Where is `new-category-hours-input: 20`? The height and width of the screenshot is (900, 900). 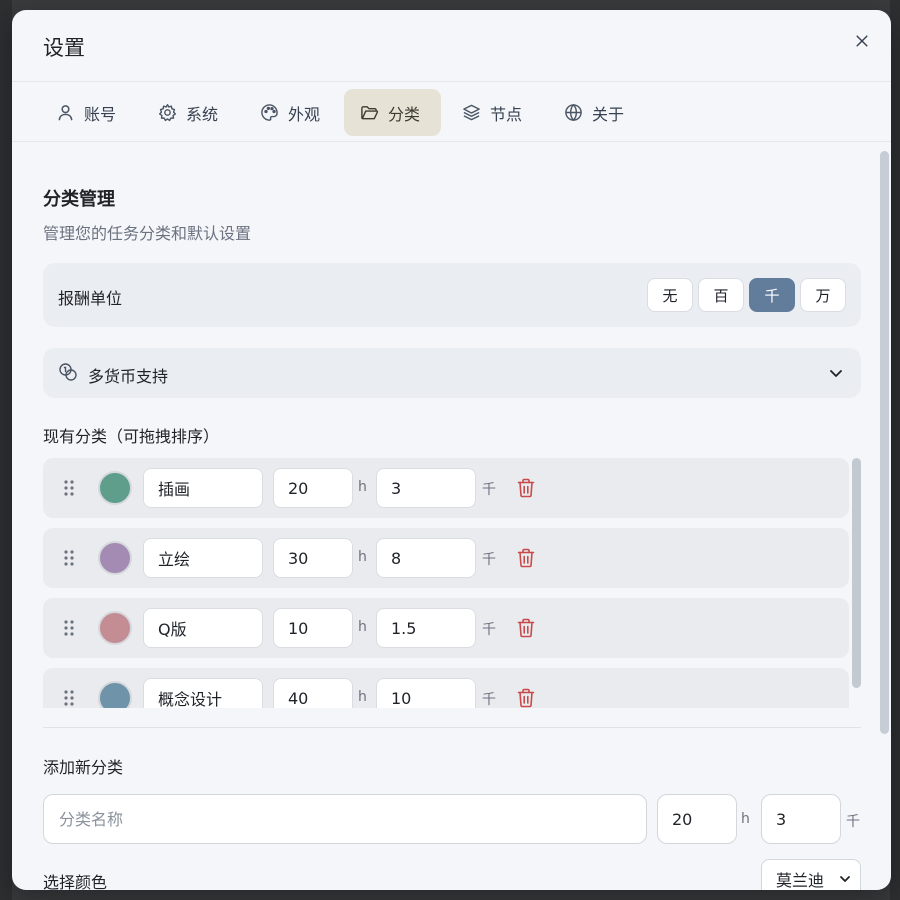
new-category-hours-input: 20 is located at coordinates (697, 819).